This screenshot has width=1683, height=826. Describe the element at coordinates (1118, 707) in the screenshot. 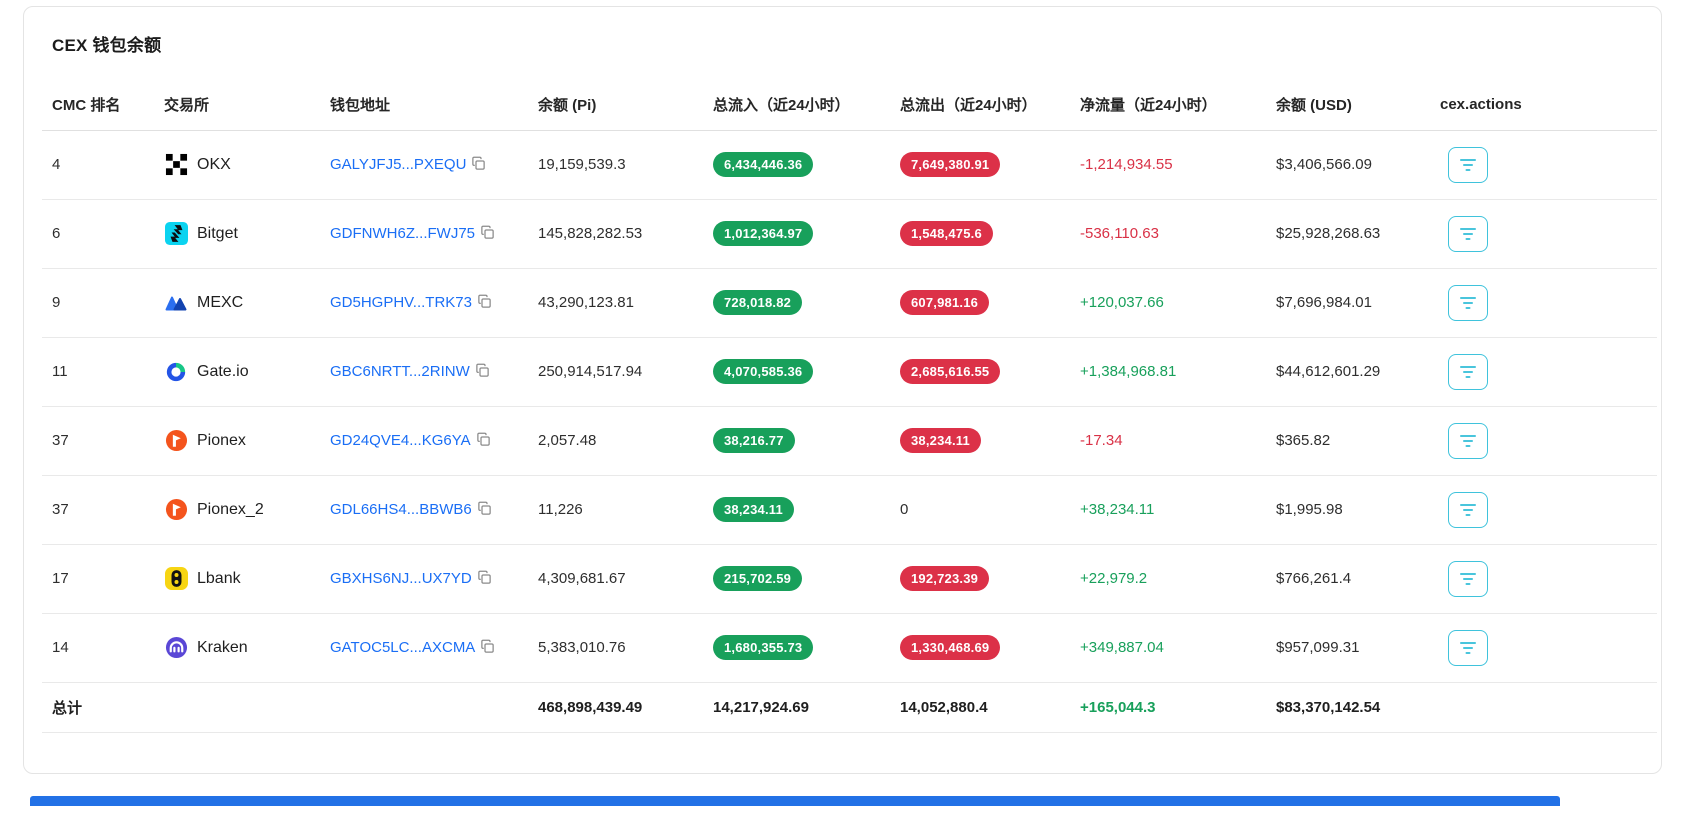

I see `totals-net-flow: +165,044.3` at that location.